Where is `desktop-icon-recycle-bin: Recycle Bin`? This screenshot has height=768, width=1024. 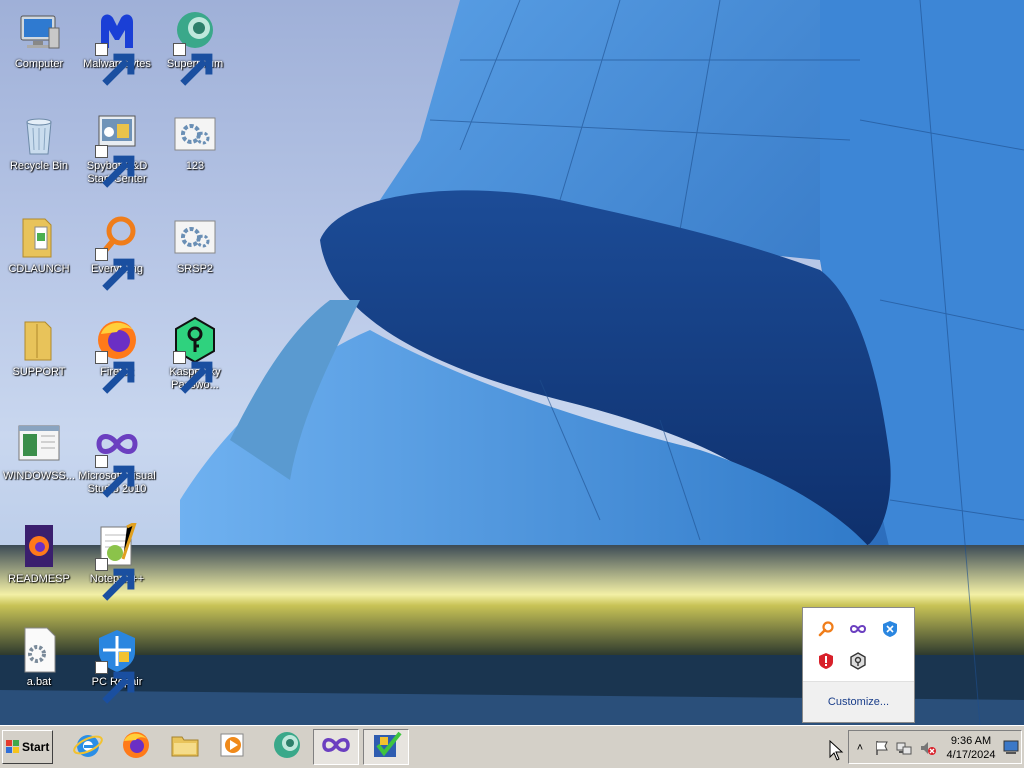 desktop-icon-recycle-bin: Recycle Bin is located at coordinates (39, 141).